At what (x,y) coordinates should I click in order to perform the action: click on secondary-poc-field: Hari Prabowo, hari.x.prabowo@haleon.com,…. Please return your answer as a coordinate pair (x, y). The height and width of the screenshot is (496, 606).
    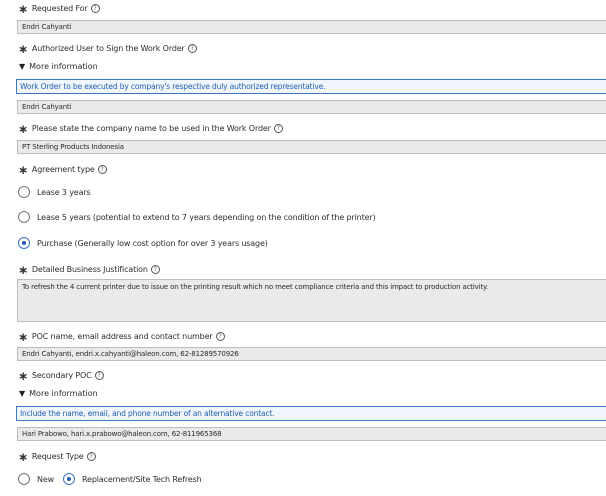
    Looking at the image, I should click on (311, 434).